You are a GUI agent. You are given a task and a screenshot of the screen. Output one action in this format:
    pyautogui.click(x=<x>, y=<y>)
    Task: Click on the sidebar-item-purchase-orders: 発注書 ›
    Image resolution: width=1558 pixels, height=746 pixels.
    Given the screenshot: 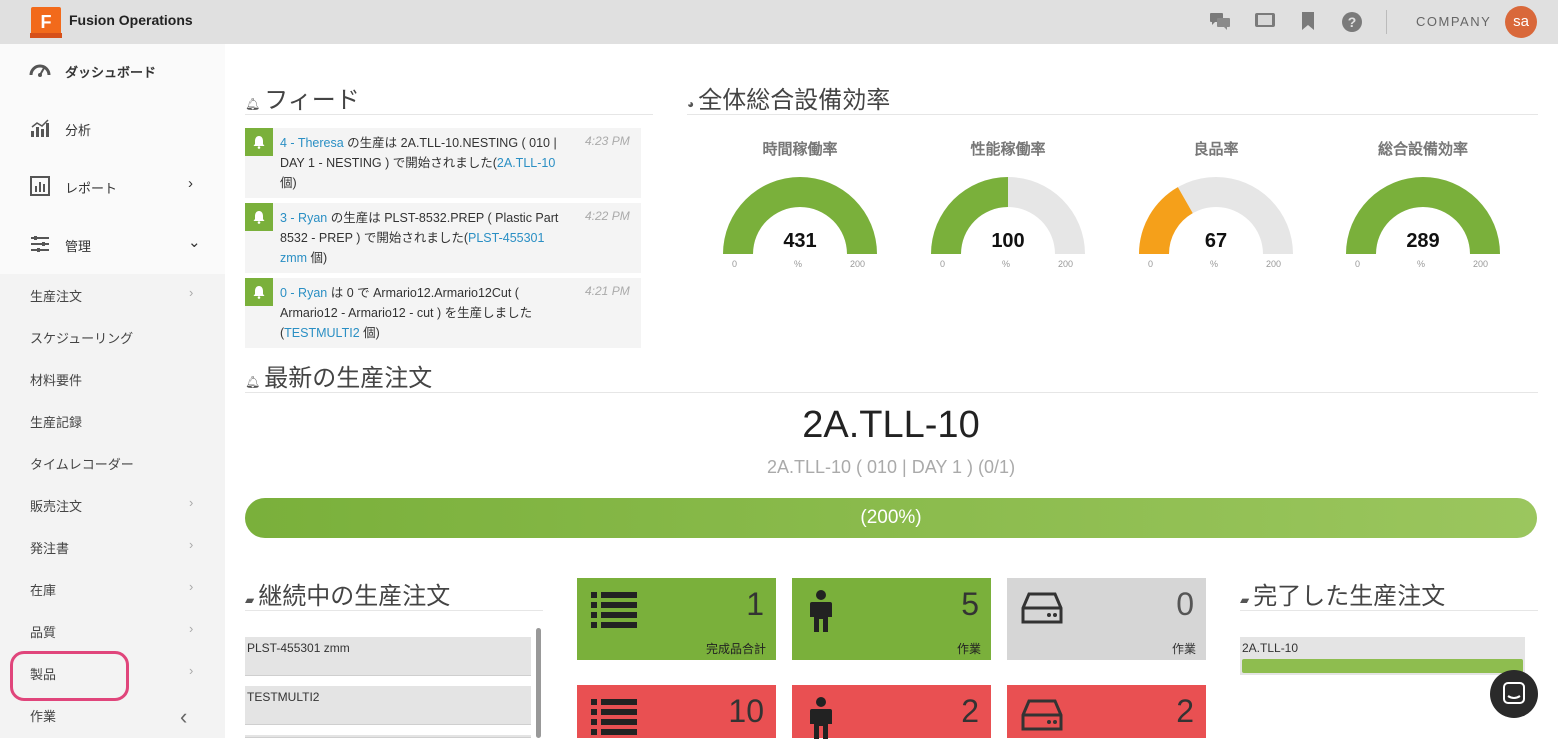 What is the action you would take?
    pyautogui.click(x=112, y=546)
    